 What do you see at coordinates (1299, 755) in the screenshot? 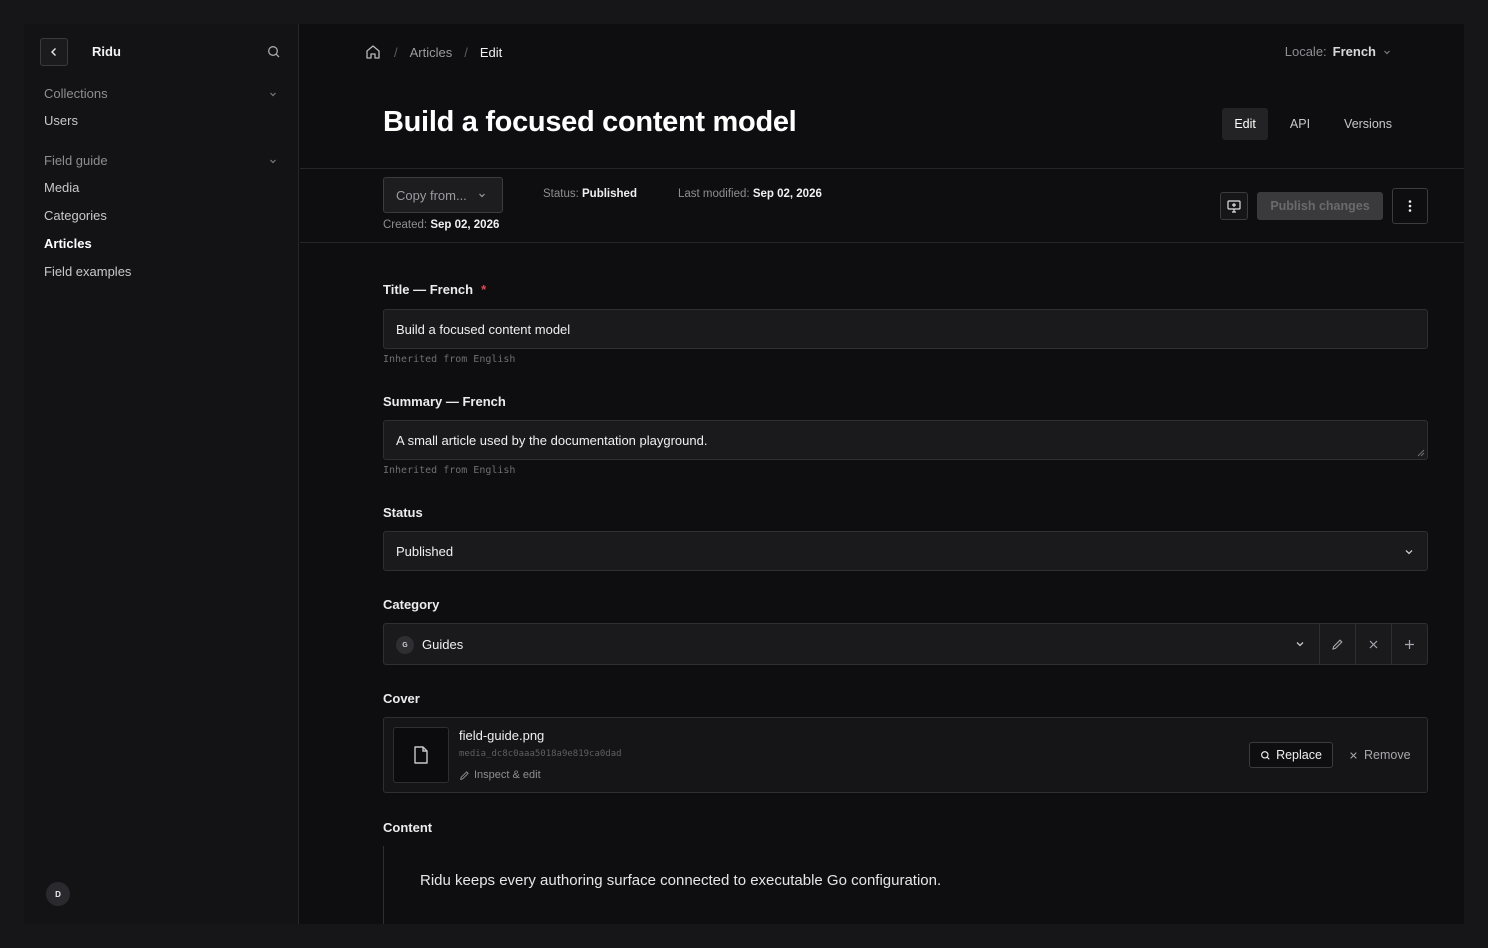
I see `replace-label: Replace` at bounding box center [1299, 755].